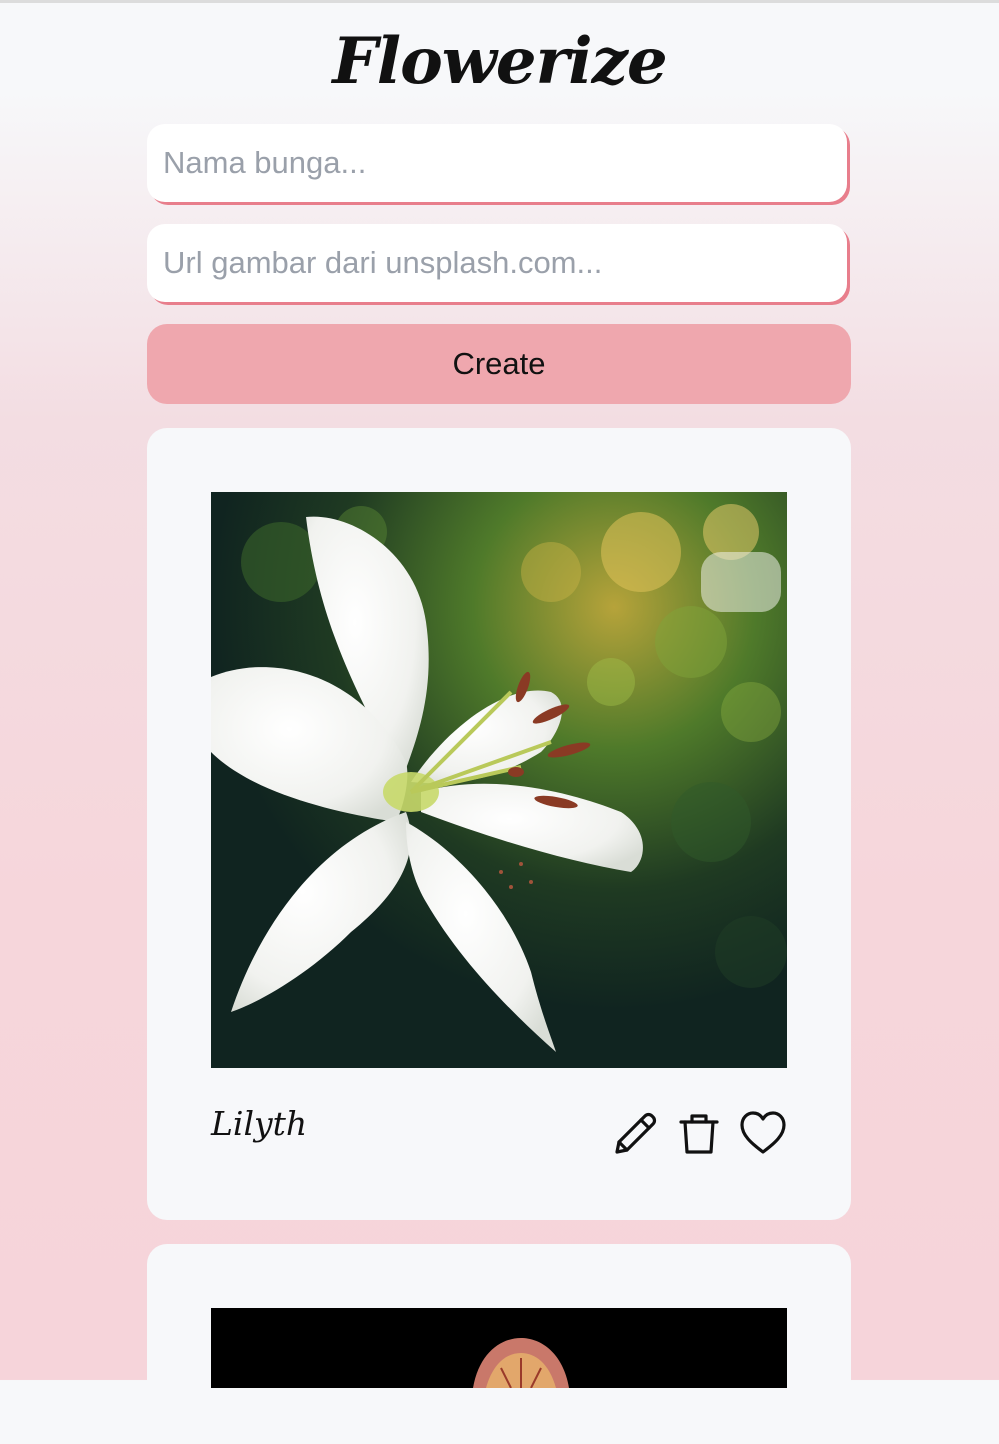 This screenshot has height=1444, width=999. I want to click on trash-icon, so click(699, 1134).